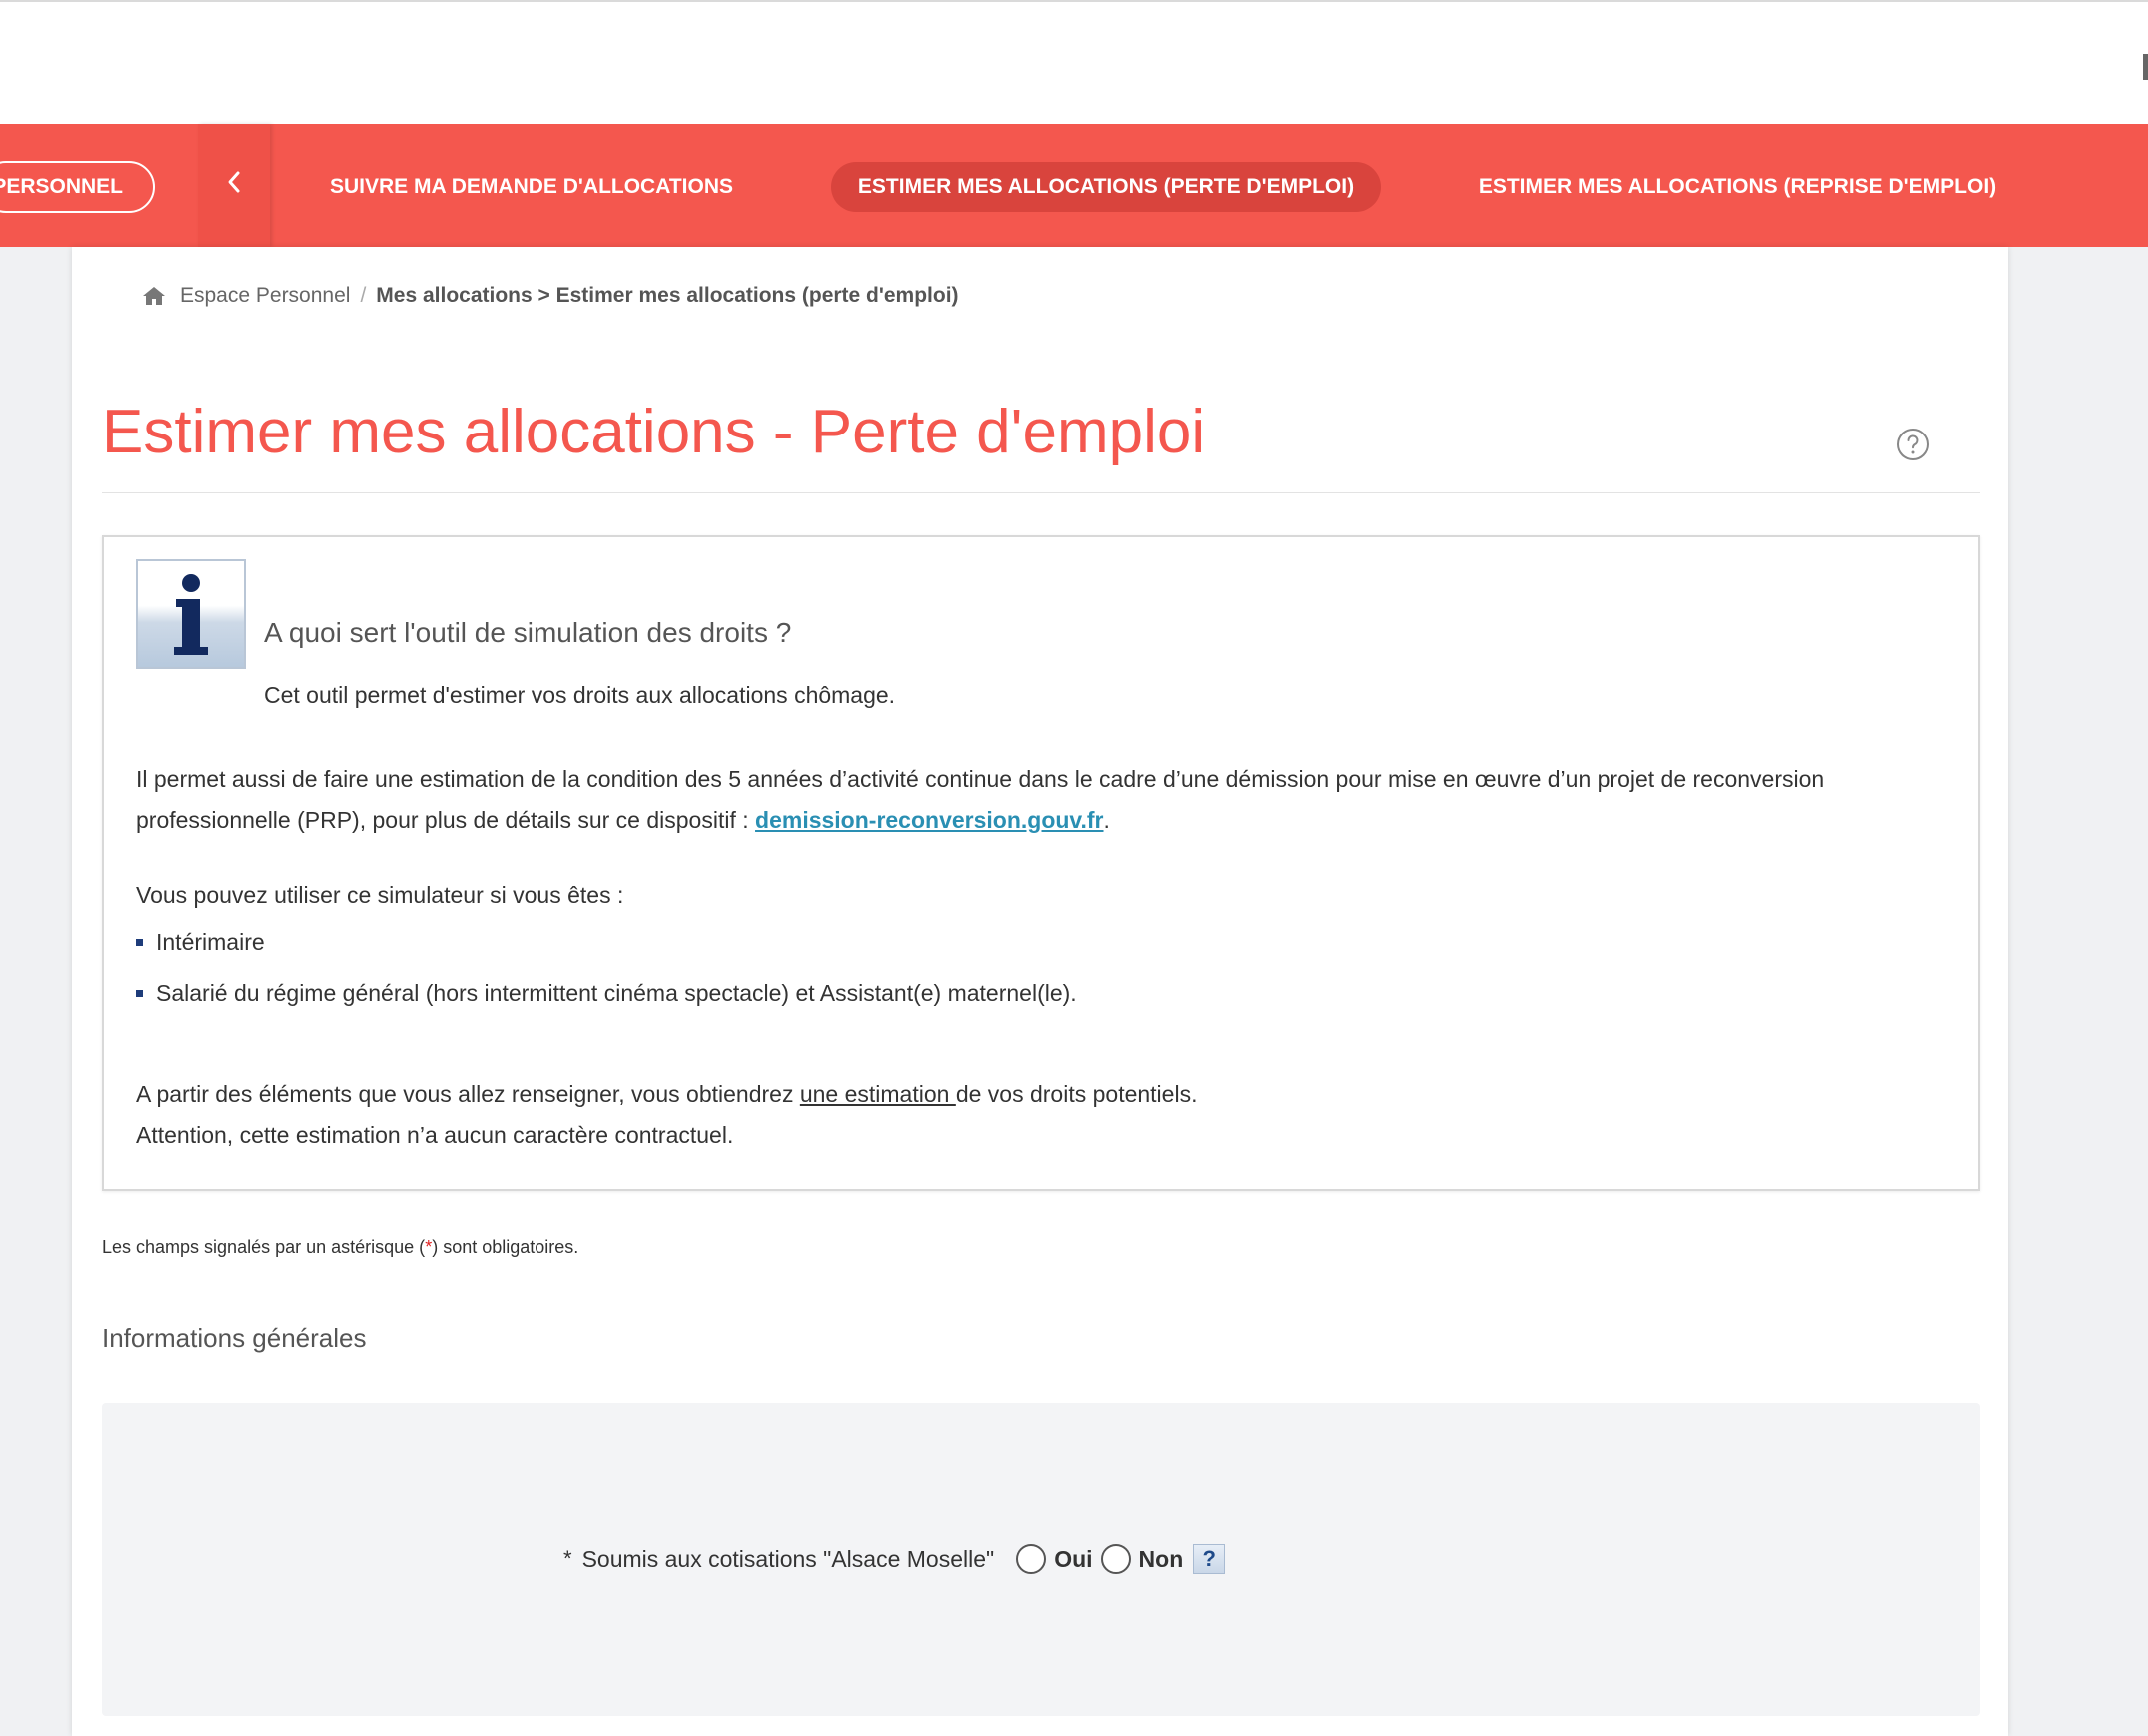  I want to click on espace-personnel-button: PERSONNEL, so click(78, 187).